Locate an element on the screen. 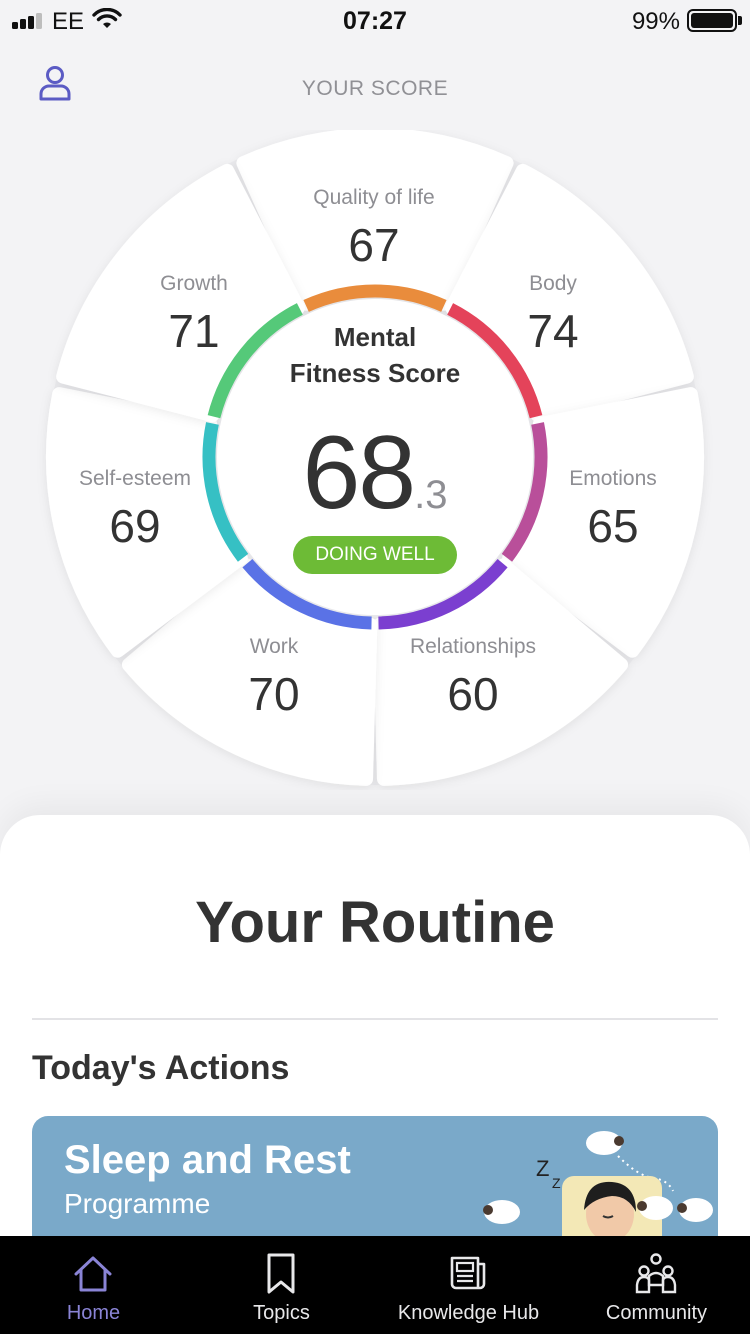 This screenshot has height=1334, width=750. segment-value-self-esteem: 69 is located at coordinates (135, 526).